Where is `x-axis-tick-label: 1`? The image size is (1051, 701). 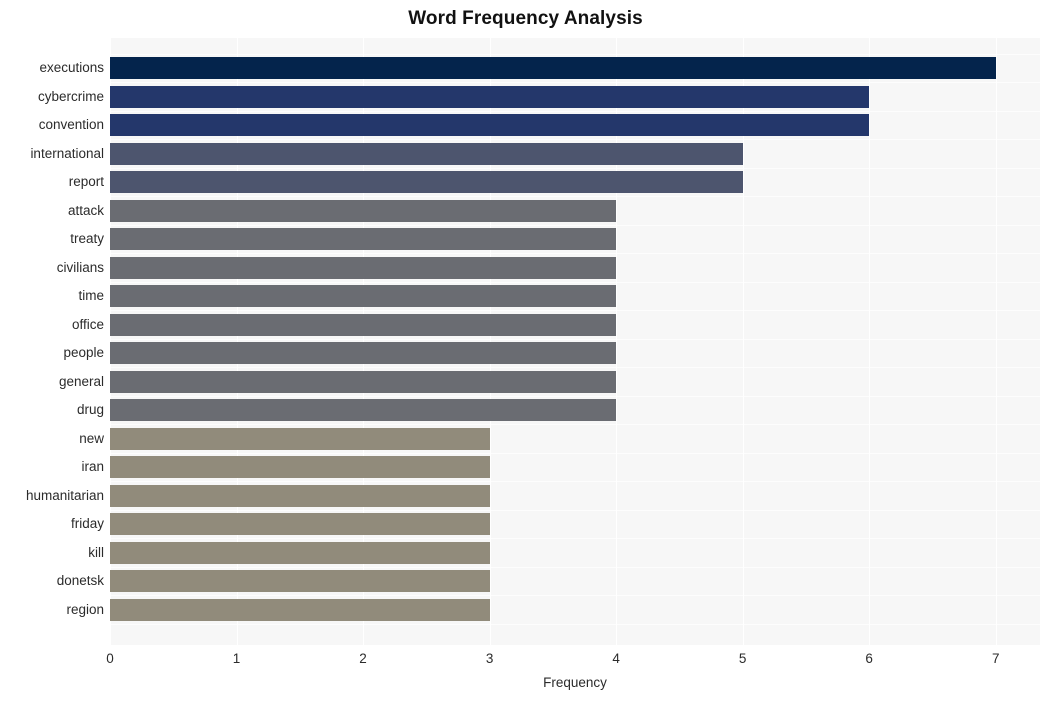 x-axis-tick-label: 1 is located at coordinates (236, 658).